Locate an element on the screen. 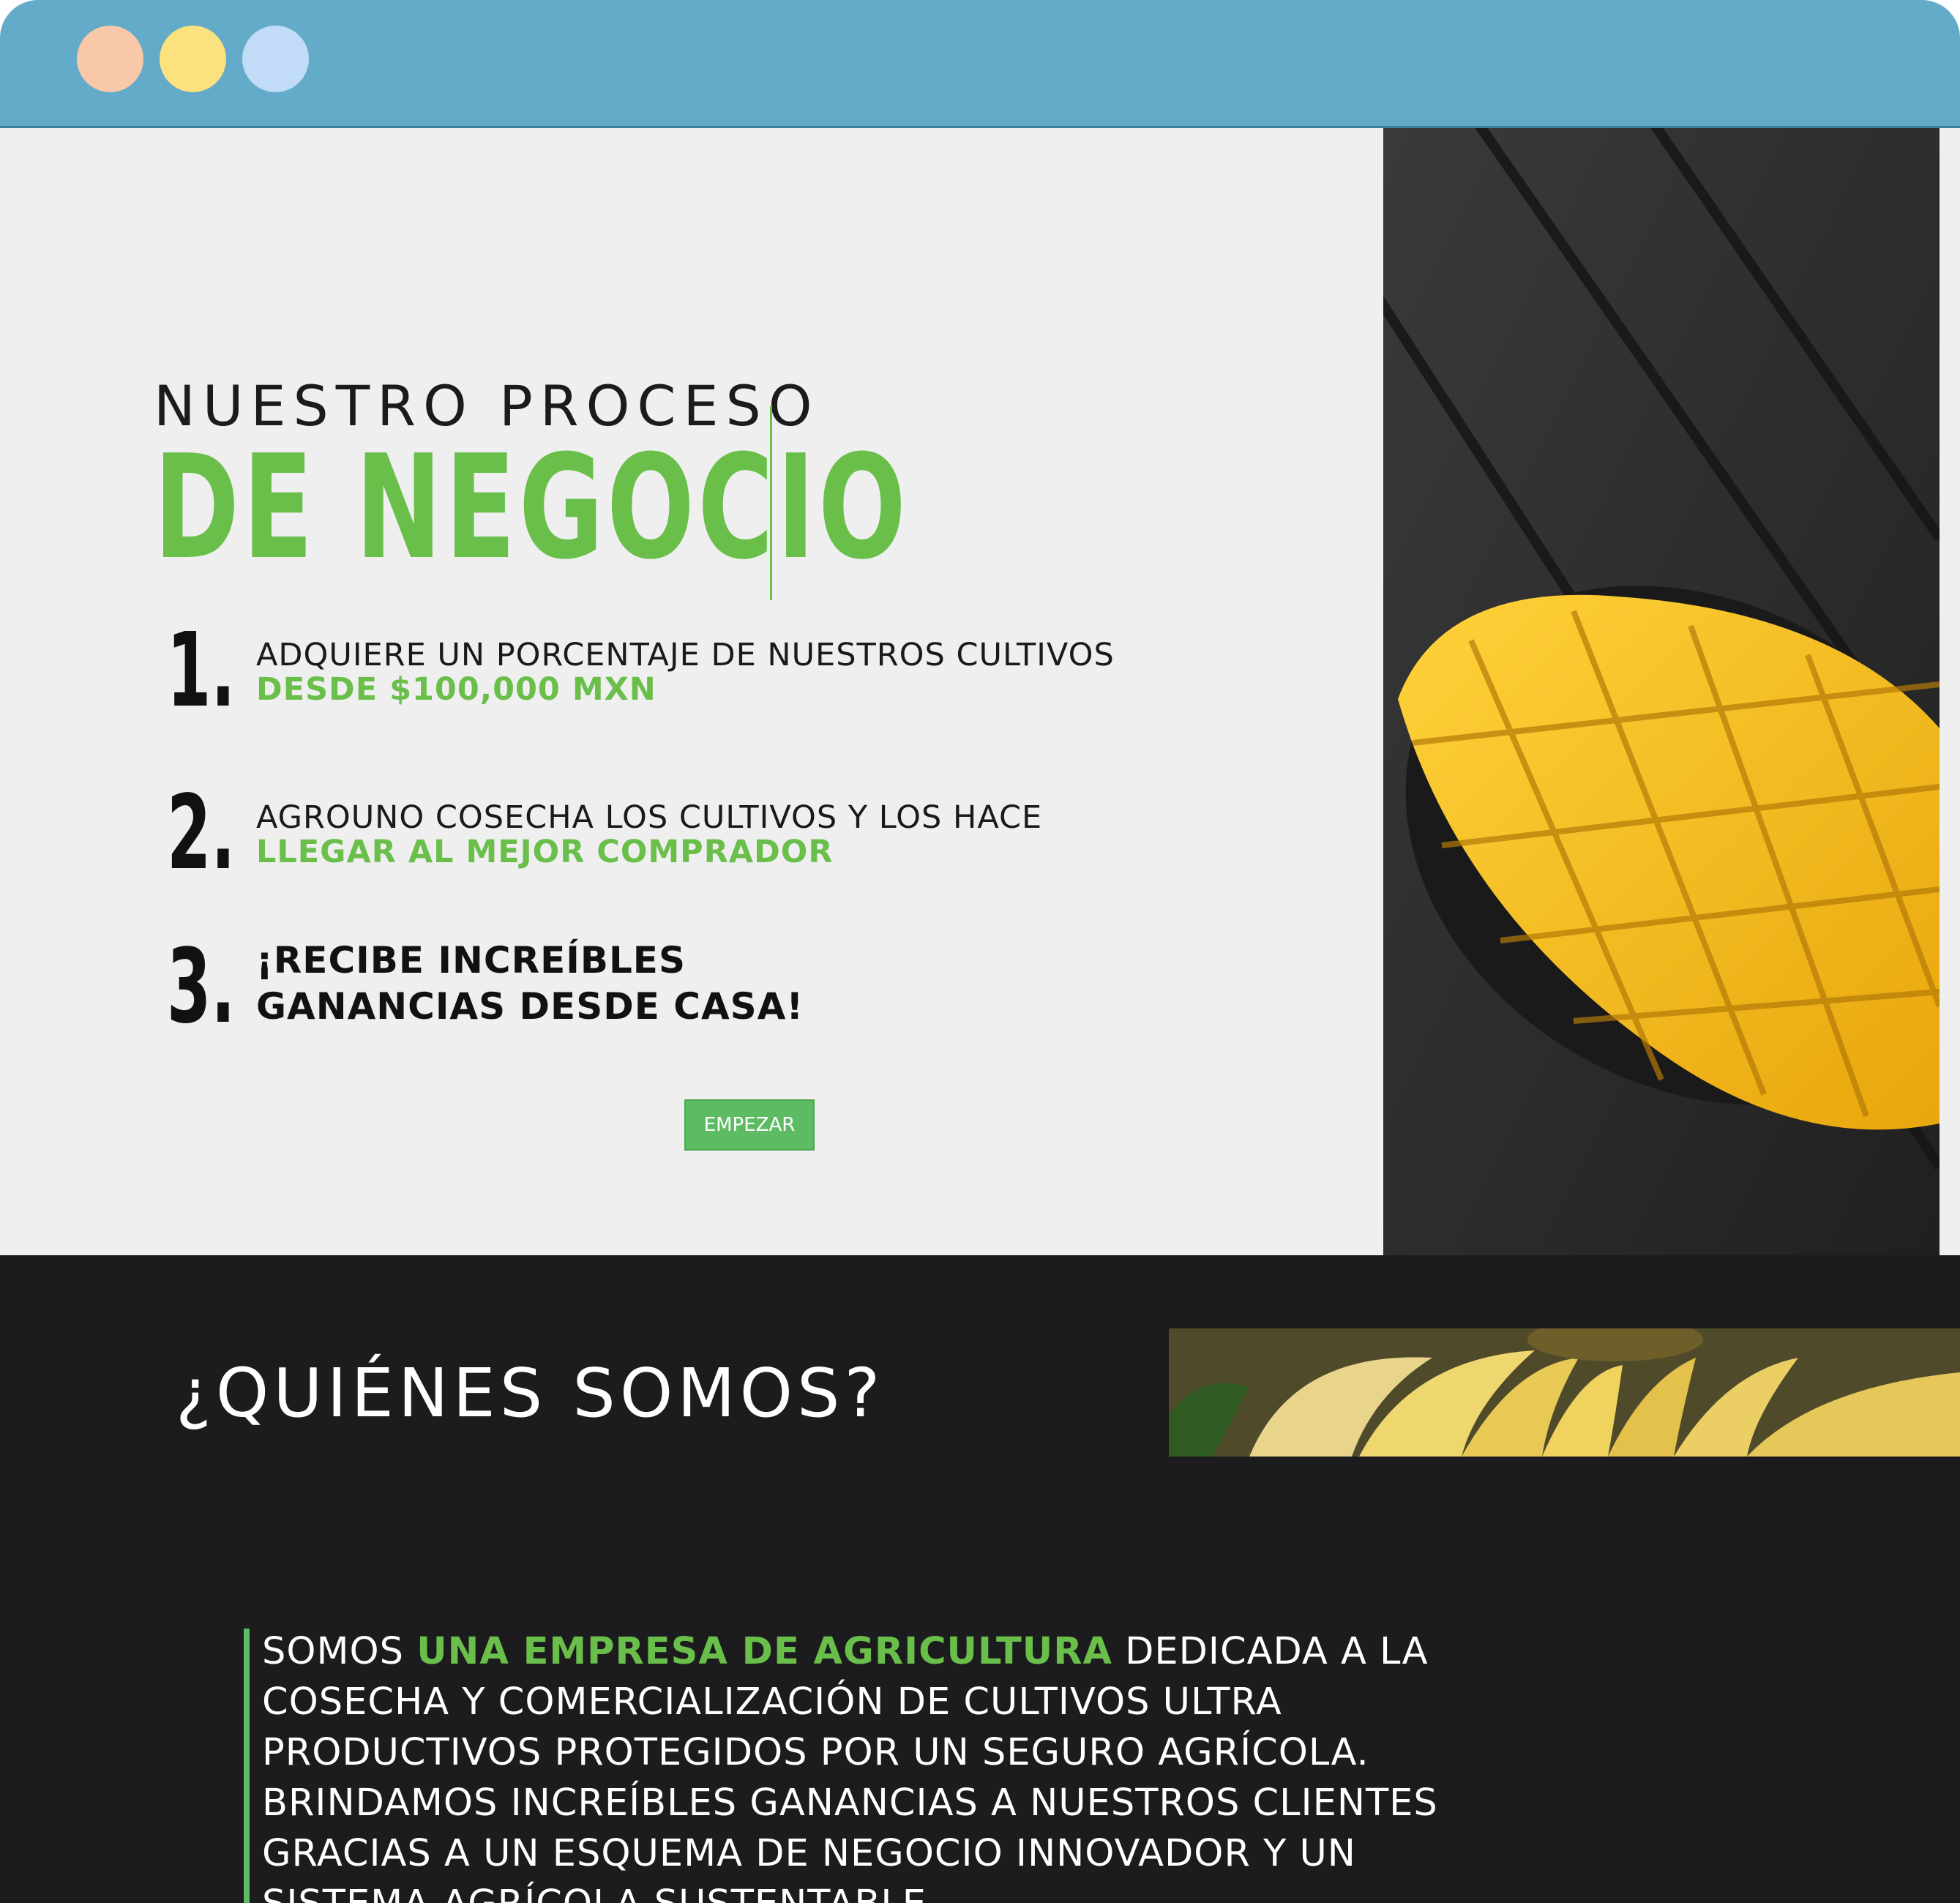 The height and width of the screenshot is (1903, 1960). title-divider is located at coordinates (771, 503).